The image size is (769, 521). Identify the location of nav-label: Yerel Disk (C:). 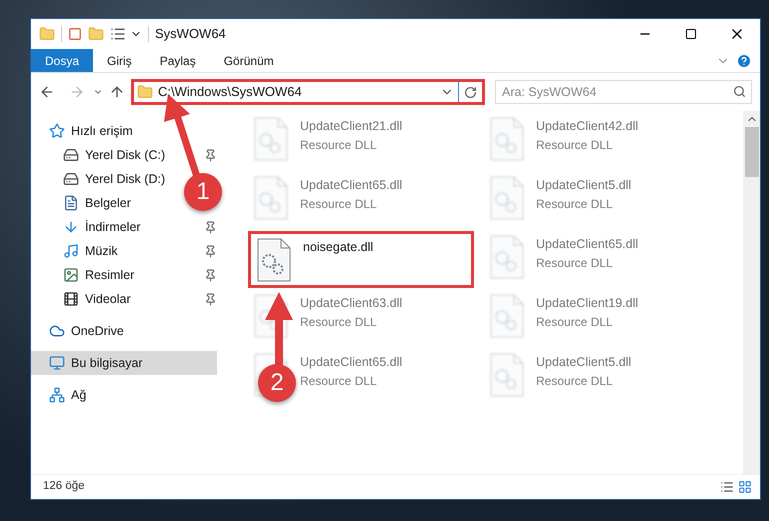
(125, 155).